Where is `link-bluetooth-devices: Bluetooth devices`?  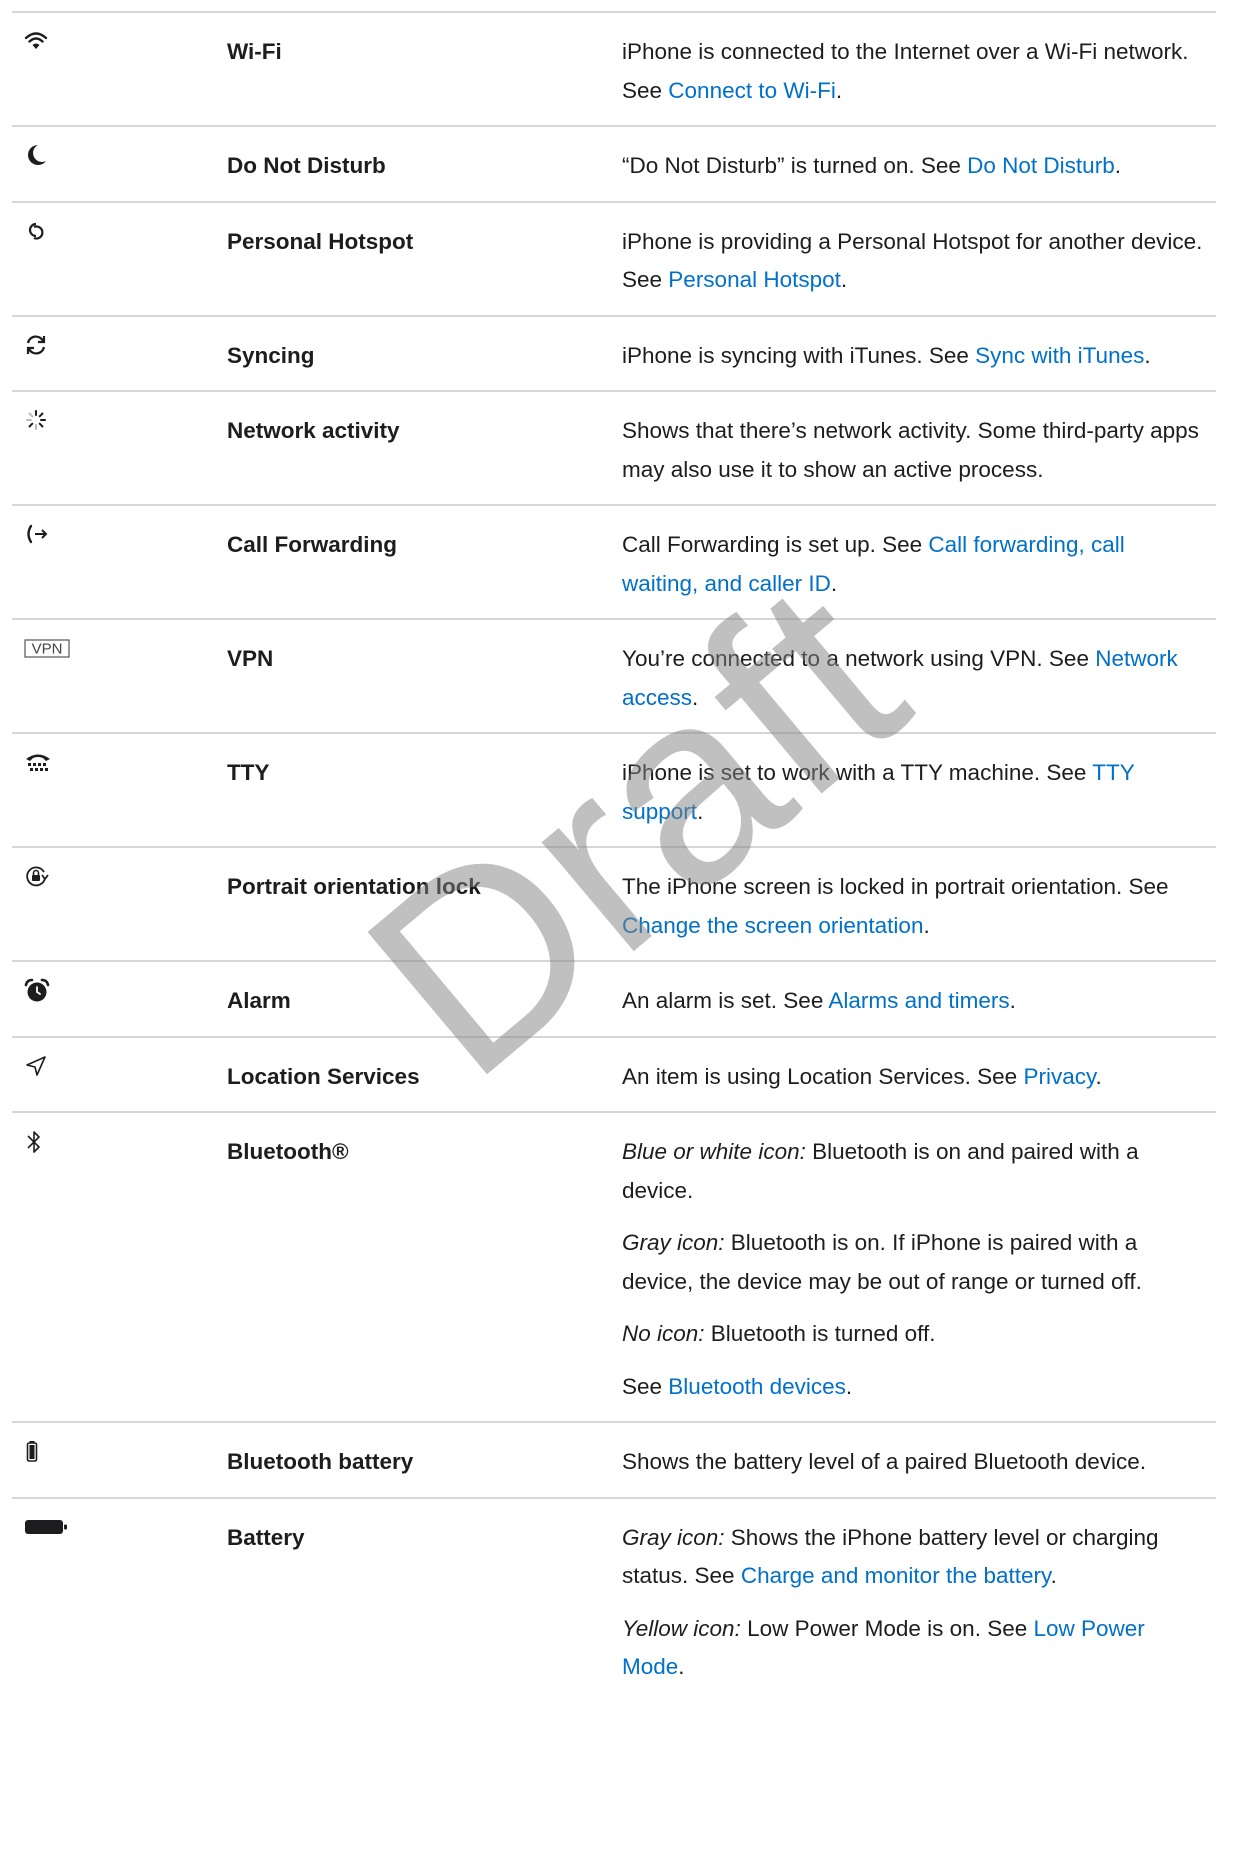
link-bluetooth-devices: Bluetooth devices is located at coordinates (757, 1386).